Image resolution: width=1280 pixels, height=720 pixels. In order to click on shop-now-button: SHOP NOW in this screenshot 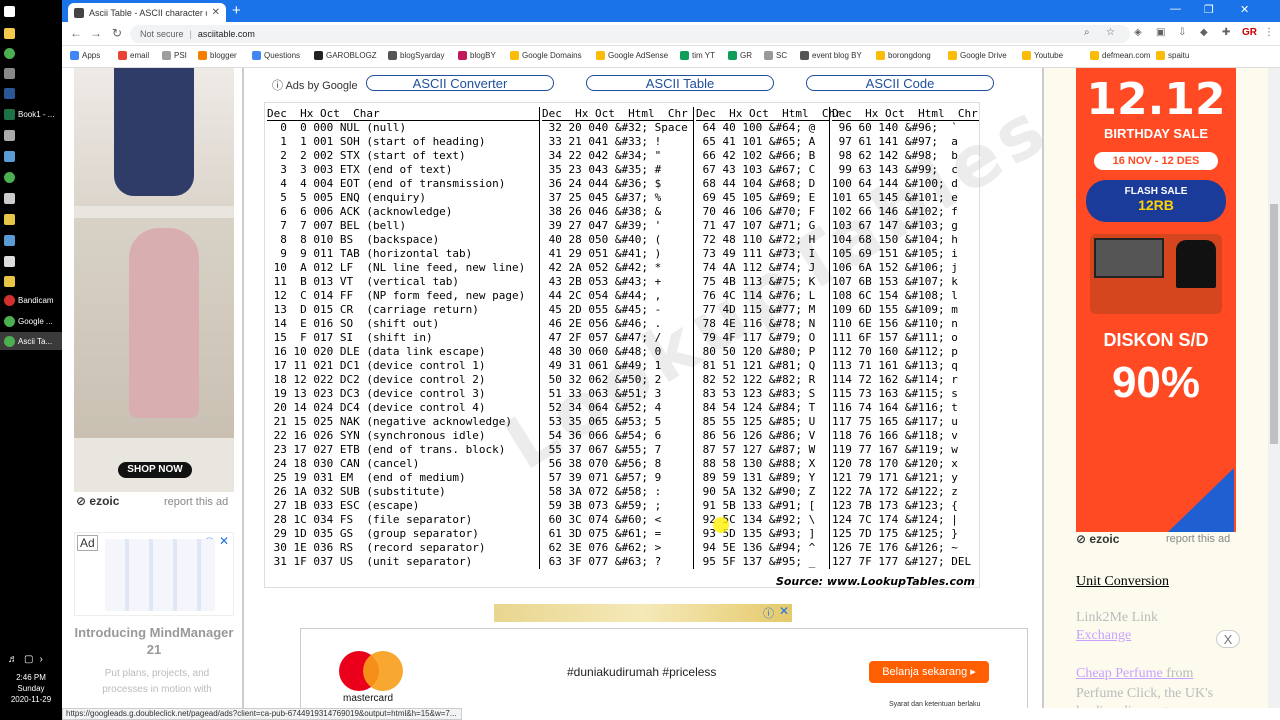, I will do `click(155, 470)`.